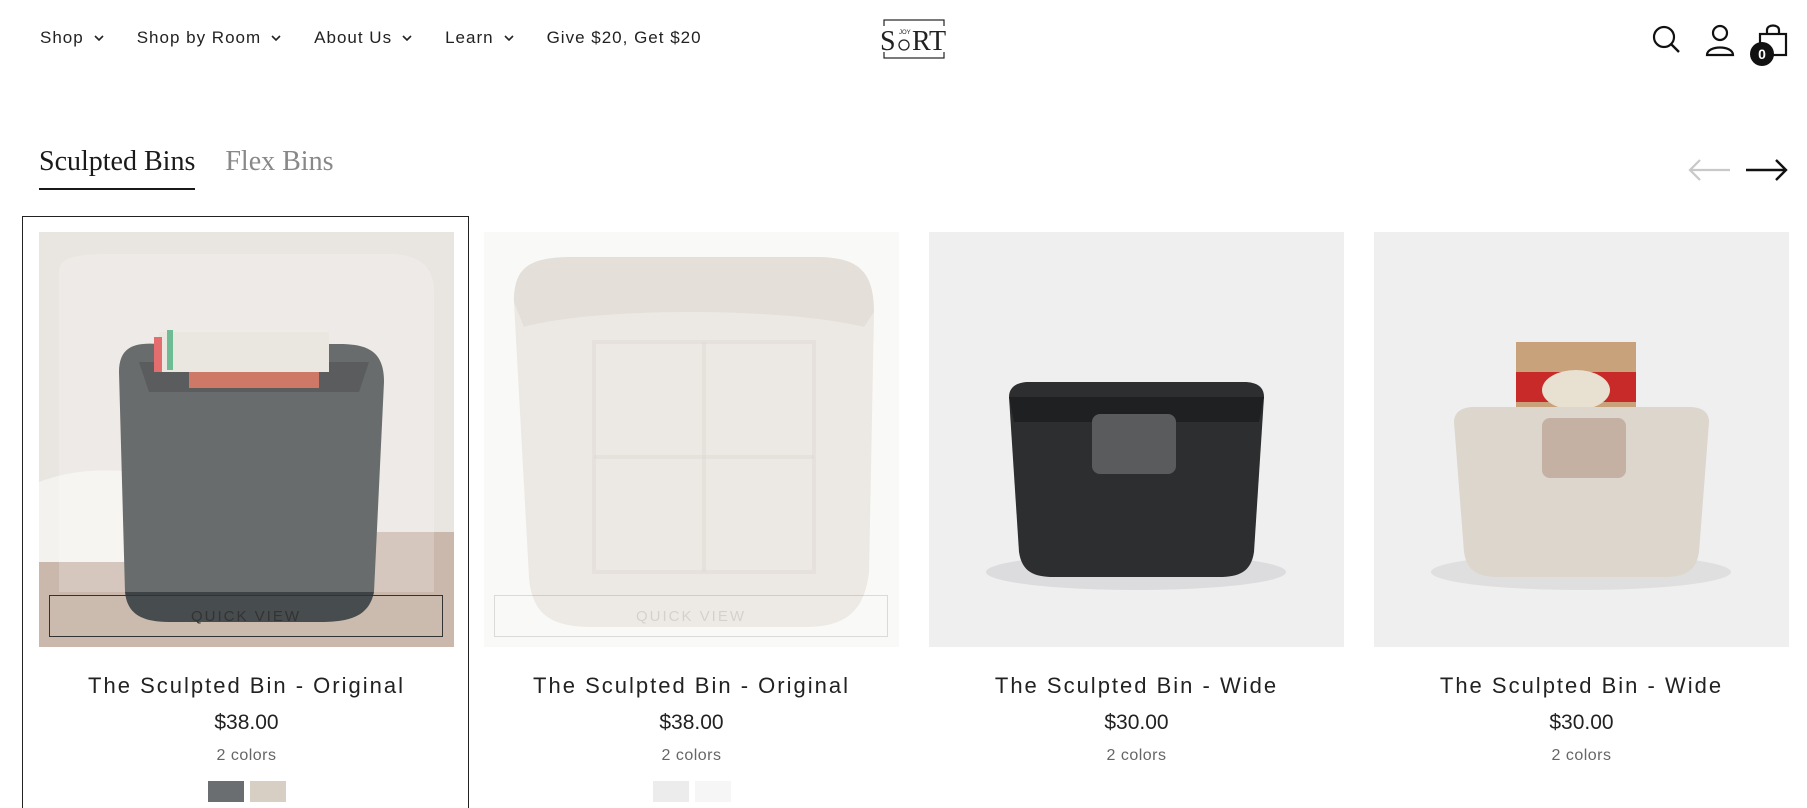 This screenshot has width=1807, height=808. What do you see at coordinates (117, 168) in the screenshot?
I see `tab-sculpted-bins: Sculpted Bins` at bounding box center [117, 168].